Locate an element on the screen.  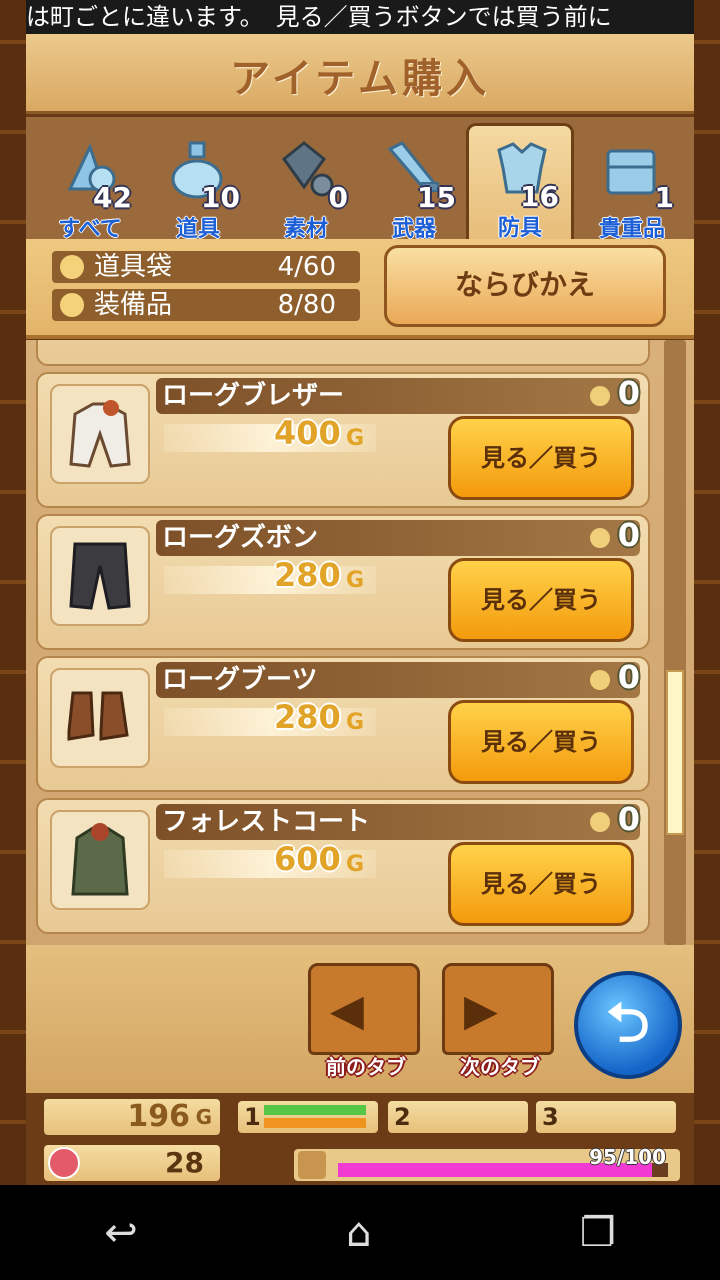
gold-display: 196 G is located at coordinates (132, 1117).